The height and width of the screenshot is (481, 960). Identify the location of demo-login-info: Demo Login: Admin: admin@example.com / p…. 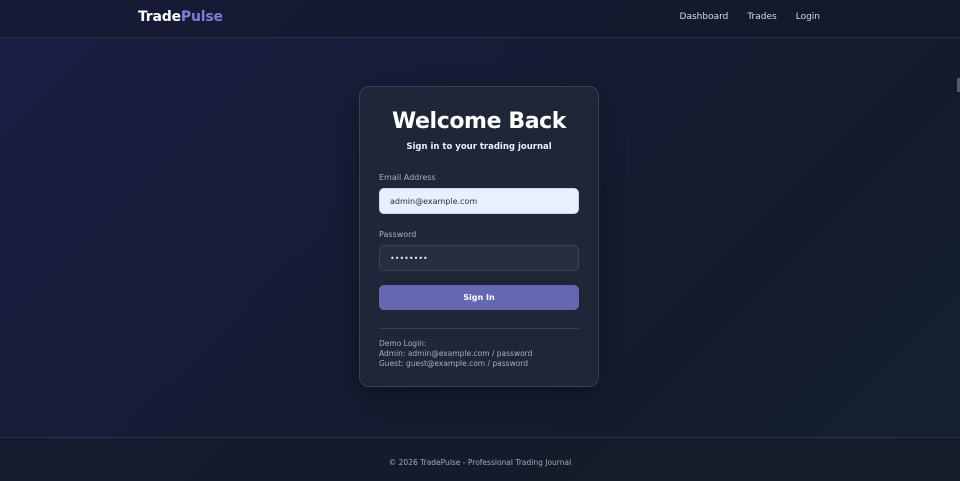
(455, 354).